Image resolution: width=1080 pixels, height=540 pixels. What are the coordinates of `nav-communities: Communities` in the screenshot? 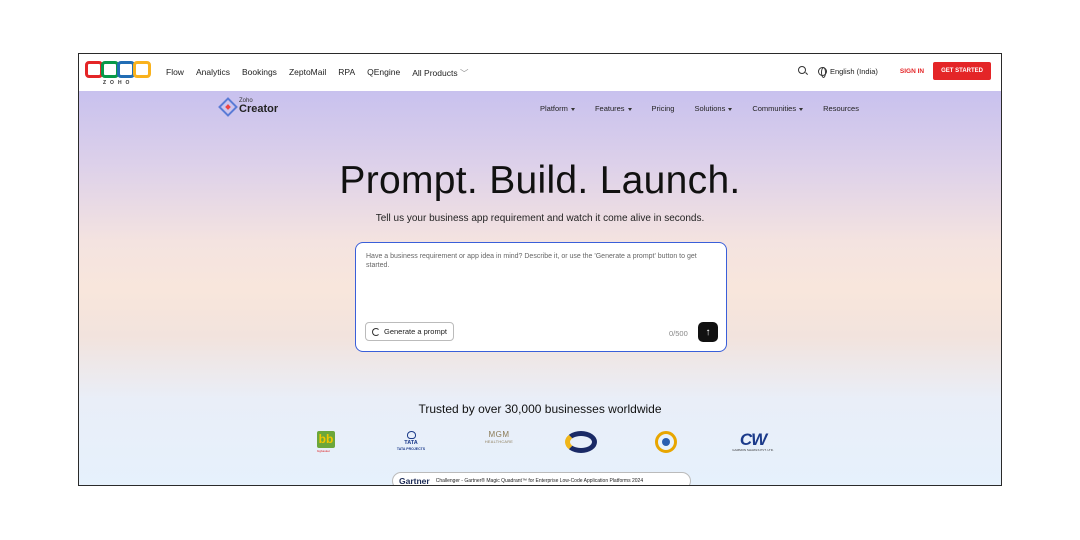 It's located at (778, 108).